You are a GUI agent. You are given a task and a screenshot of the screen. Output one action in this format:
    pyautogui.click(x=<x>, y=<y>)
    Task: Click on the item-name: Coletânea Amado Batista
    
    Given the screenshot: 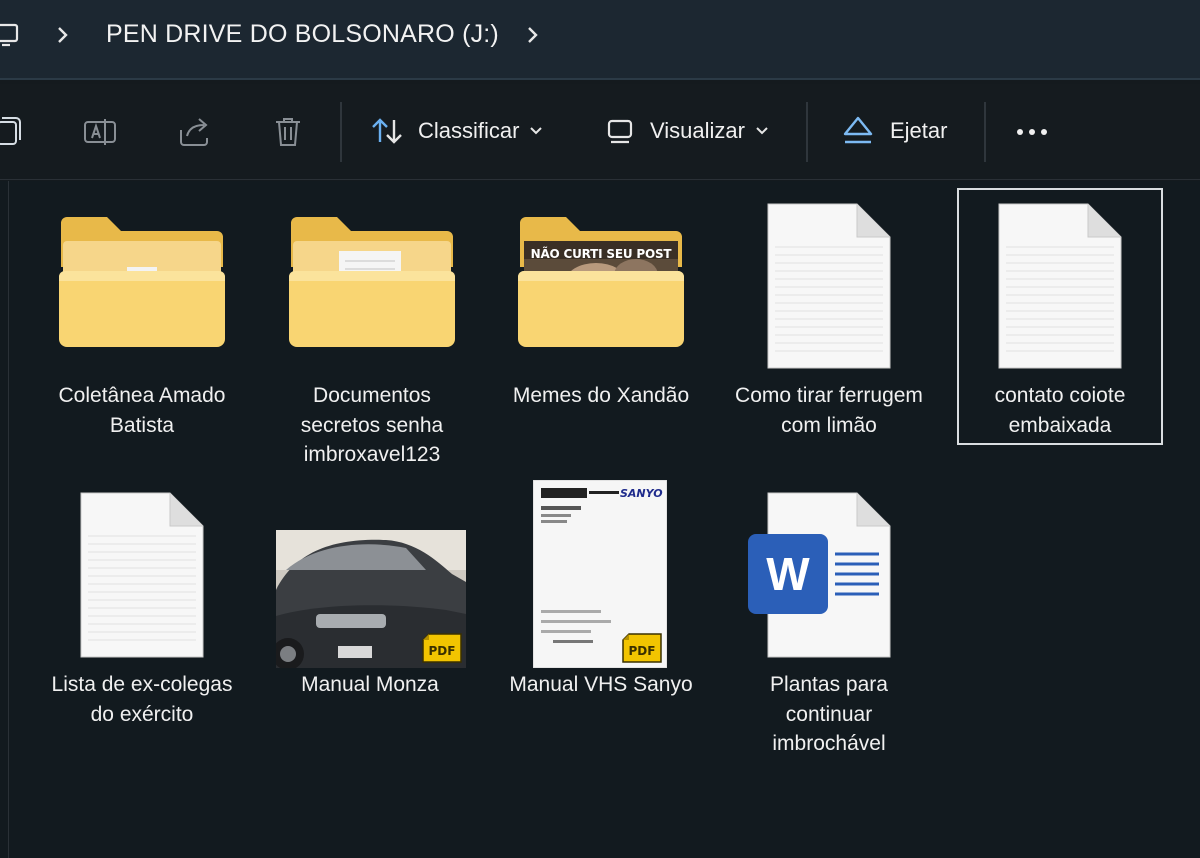 What is the action you would take?
    pyautogui.click(x=142, y=410)
    